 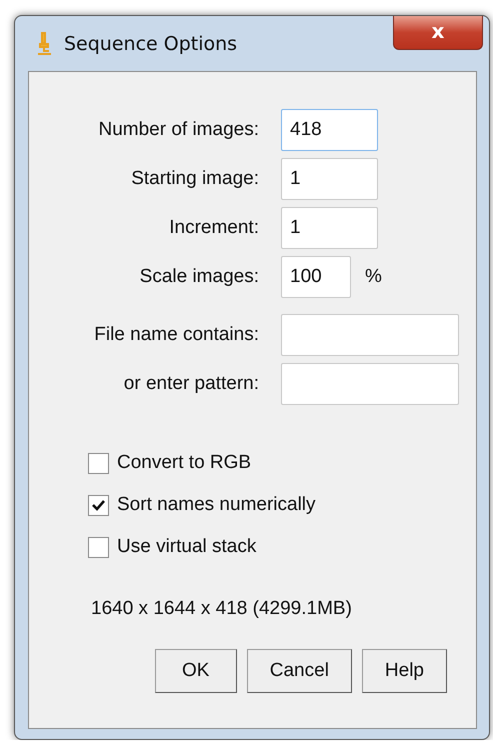 What do you see at coordinates (216, 505) in the screenshot?
I see `checkbox-label: Sort names numerically` at bounding box center [216, 505].